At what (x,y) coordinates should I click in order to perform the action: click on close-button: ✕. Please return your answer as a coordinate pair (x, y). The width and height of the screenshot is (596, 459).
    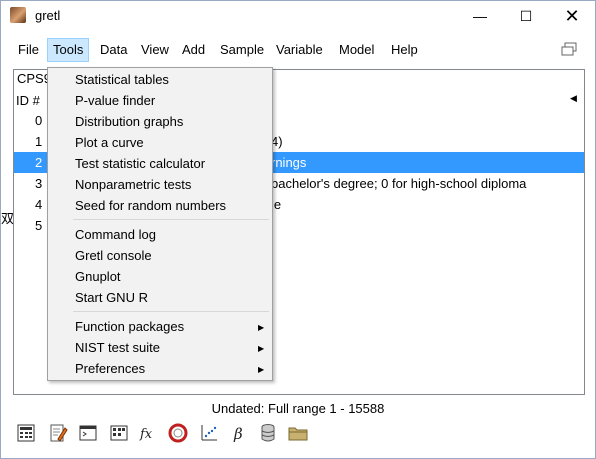
    Looking at the image, I should click on (572, 16).